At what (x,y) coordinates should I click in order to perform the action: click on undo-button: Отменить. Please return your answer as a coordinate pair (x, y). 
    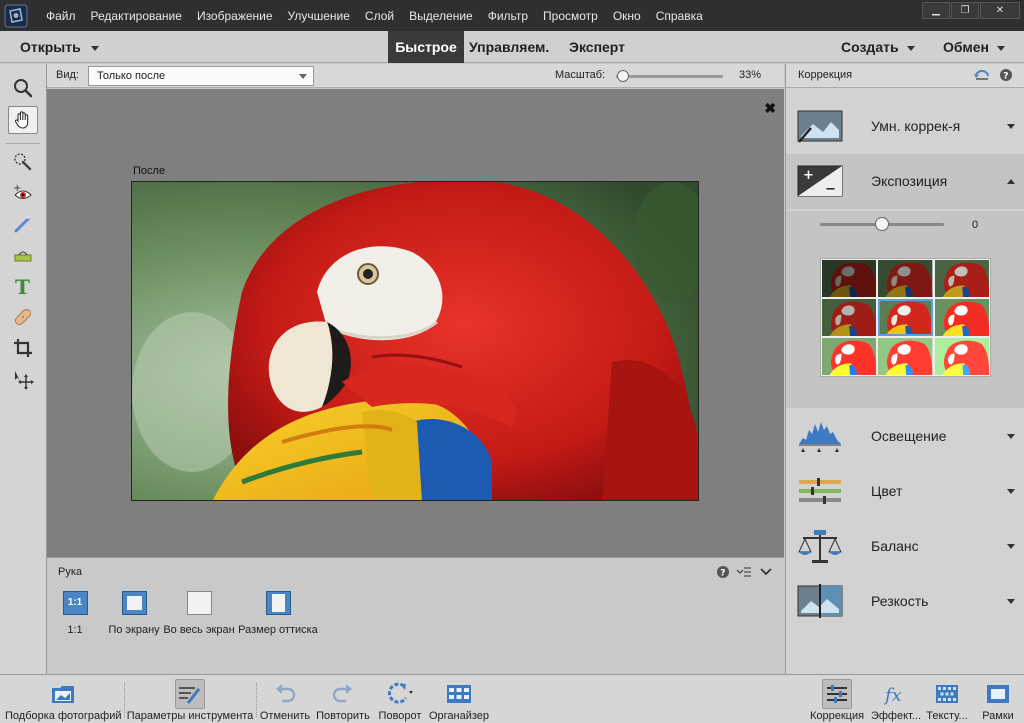
    Looking at the image, I should click on (285, 699).